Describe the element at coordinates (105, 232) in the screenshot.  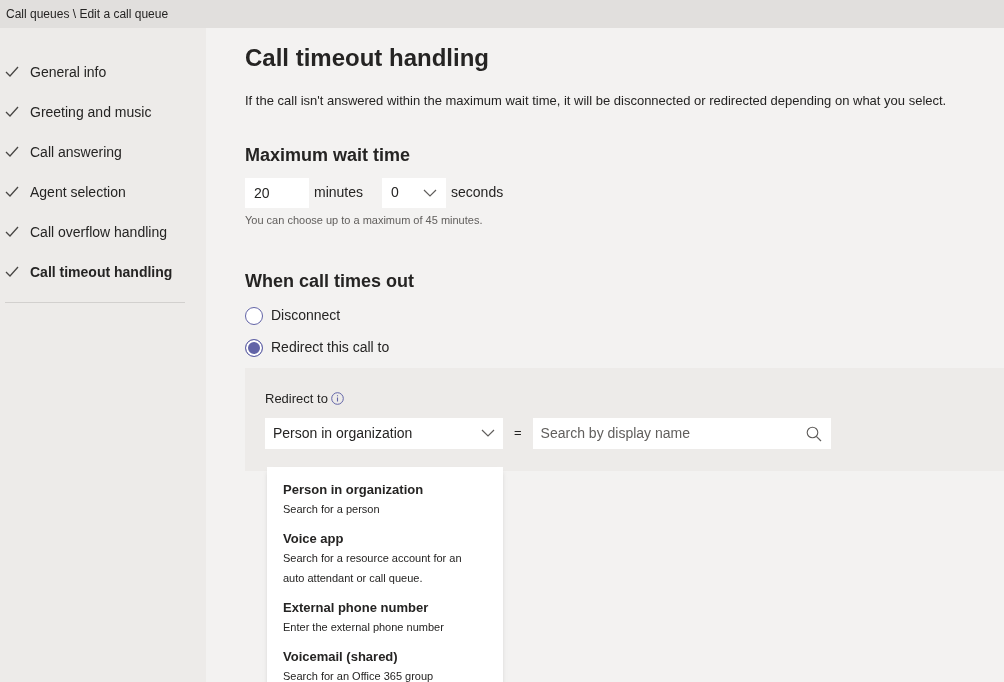
I see `sidebar-item: Call overflow handling` at that location.